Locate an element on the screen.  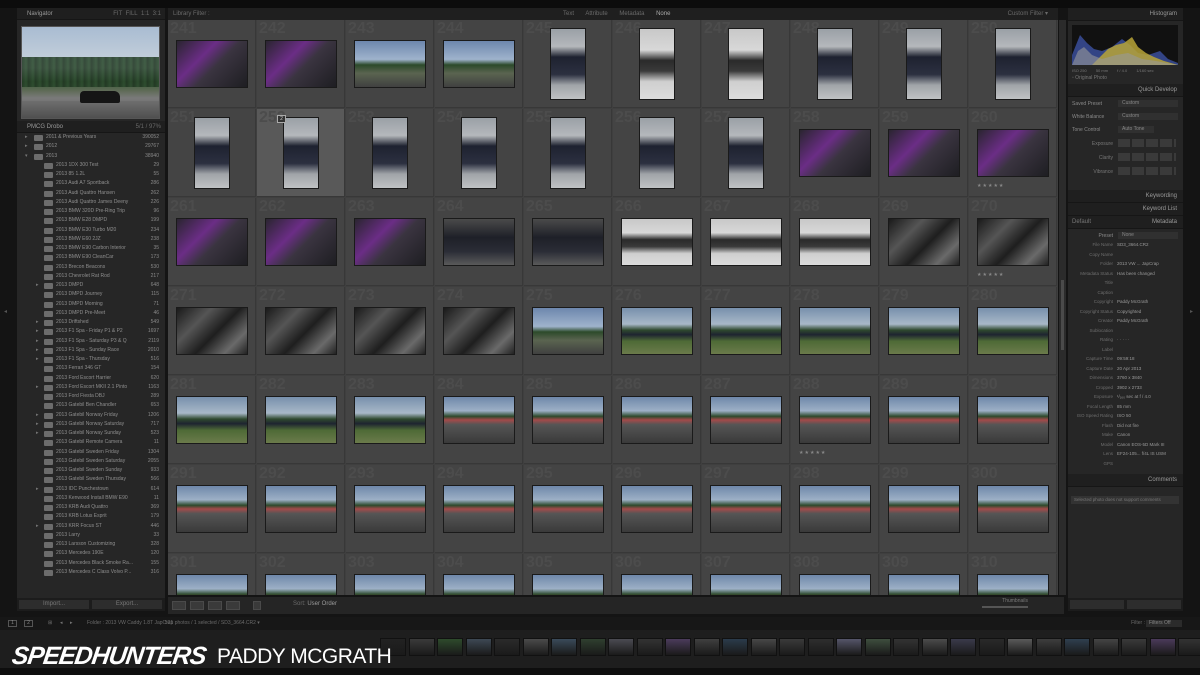
white-balance-select: Custom is located at coordinates (1148, 116).